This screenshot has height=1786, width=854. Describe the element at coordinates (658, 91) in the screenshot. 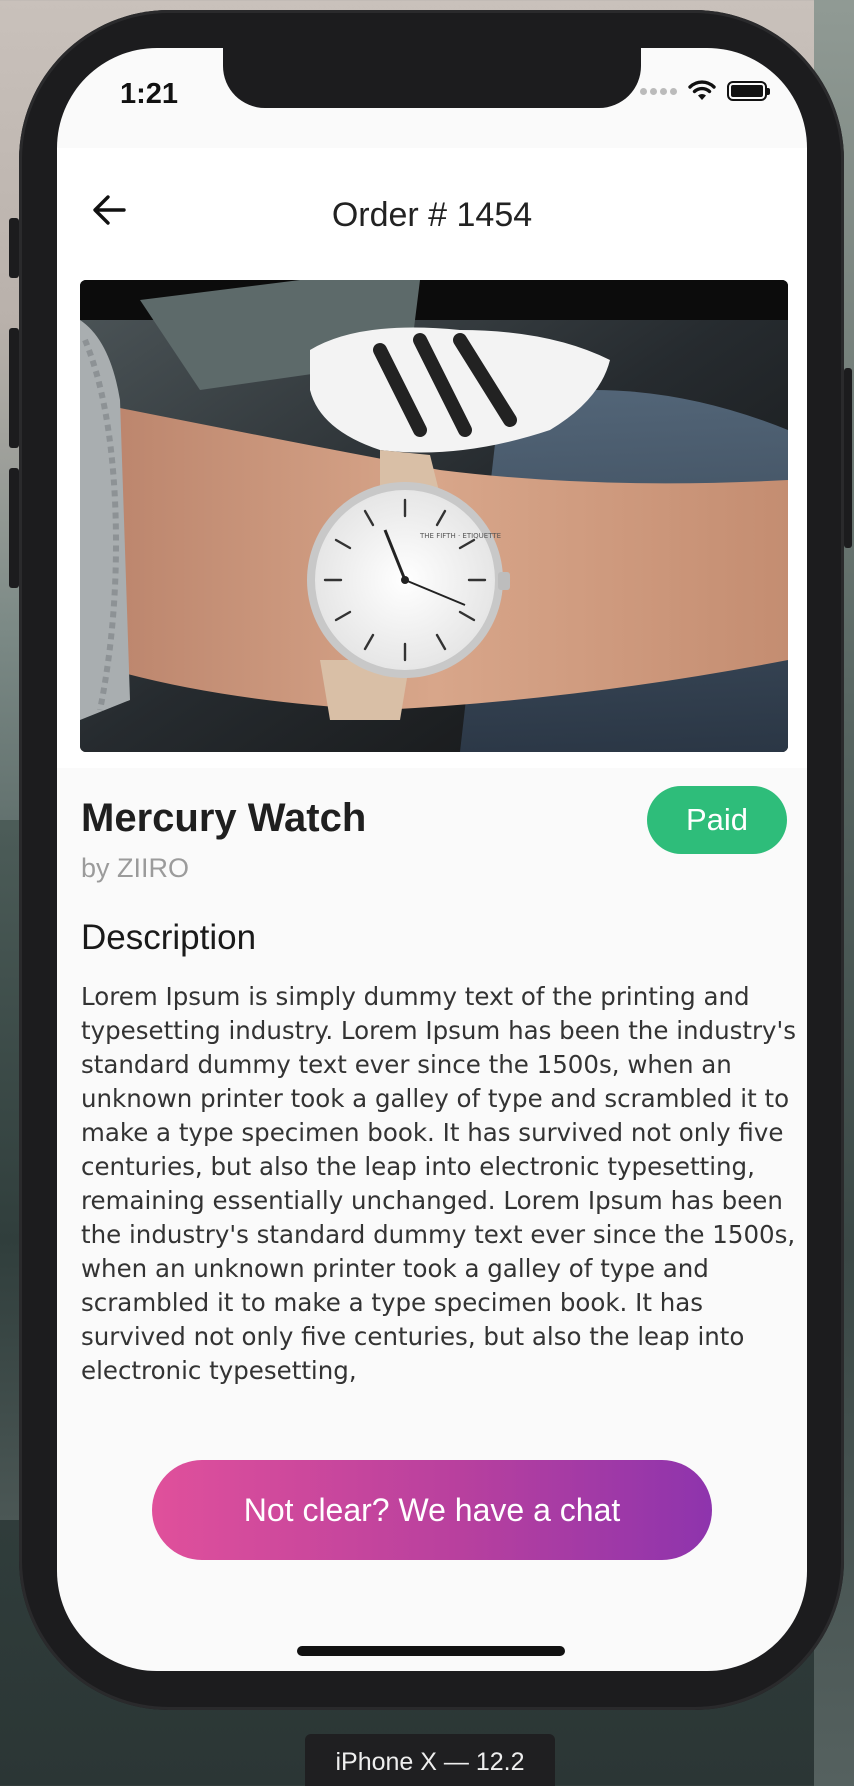

I see `signal-icon` at that location.